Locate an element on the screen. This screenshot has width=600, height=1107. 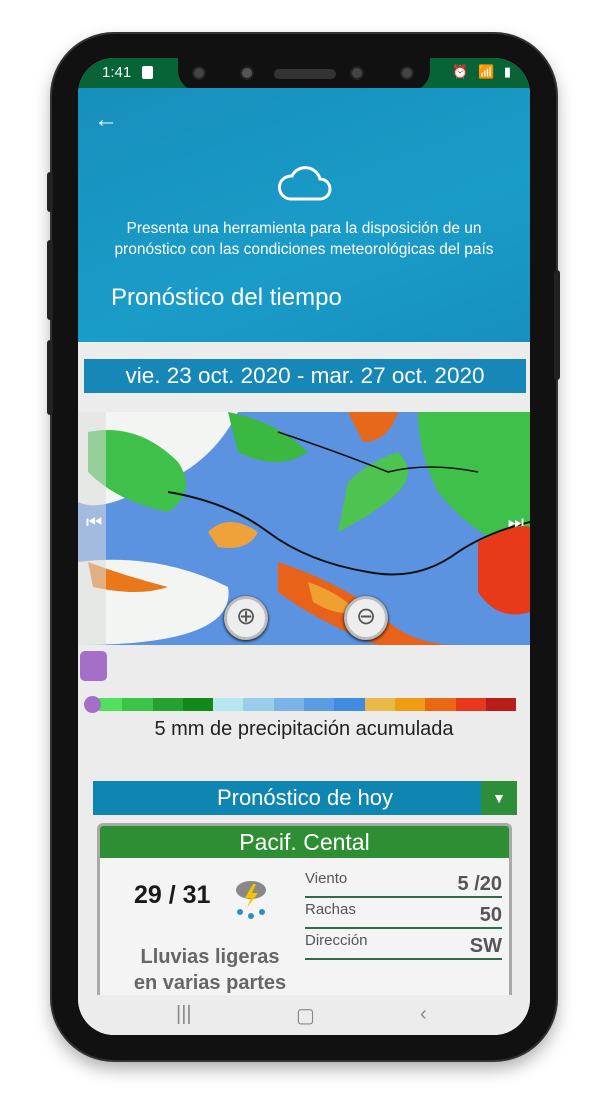
back-arrow-icon: ← is located at coordinates (106, 120).